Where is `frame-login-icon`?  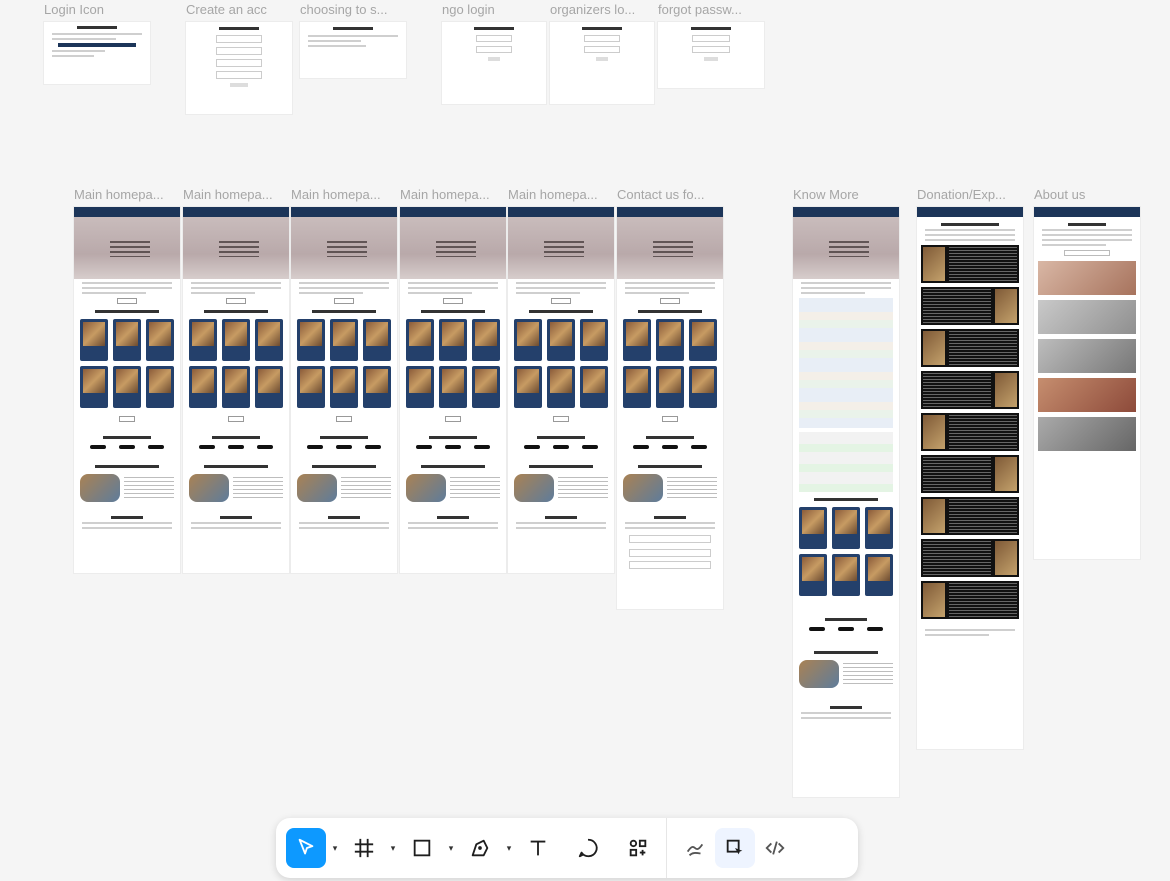
frame-login-icon is located at coordinates (97, 53).